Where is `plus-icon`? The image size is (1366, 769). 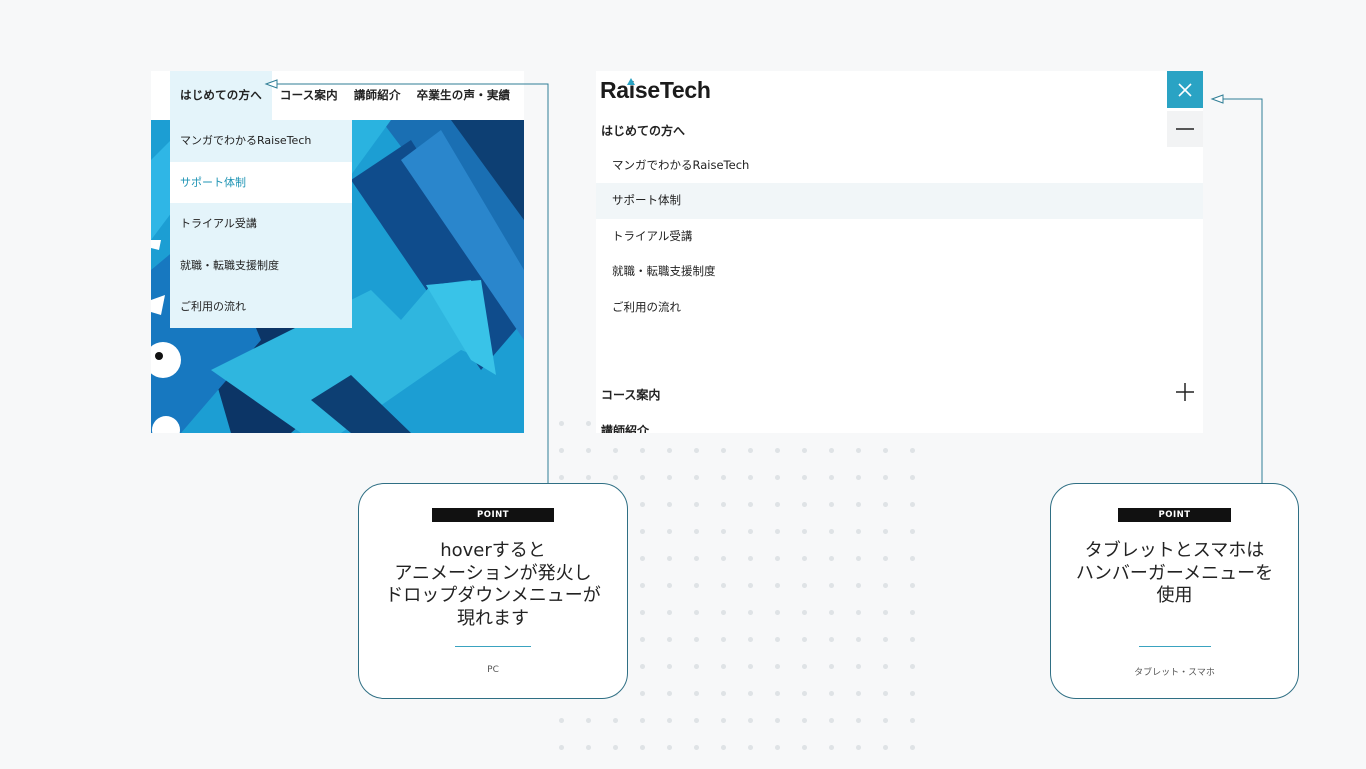
plus-icon is located at coordinates (1185, 392).